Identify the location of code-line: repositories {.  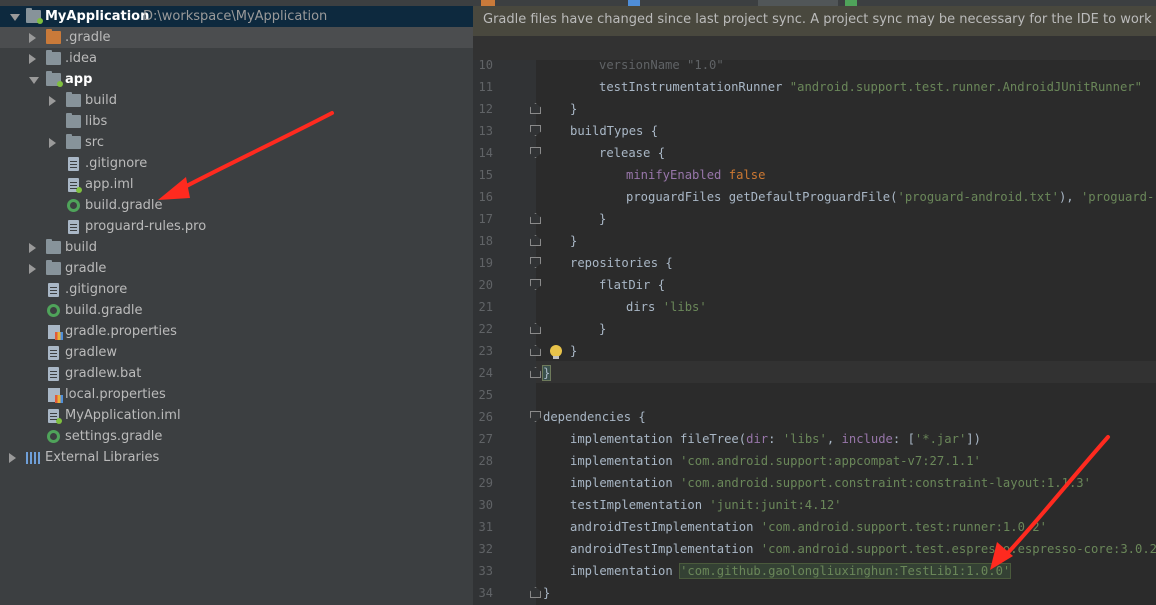
(621, 263).